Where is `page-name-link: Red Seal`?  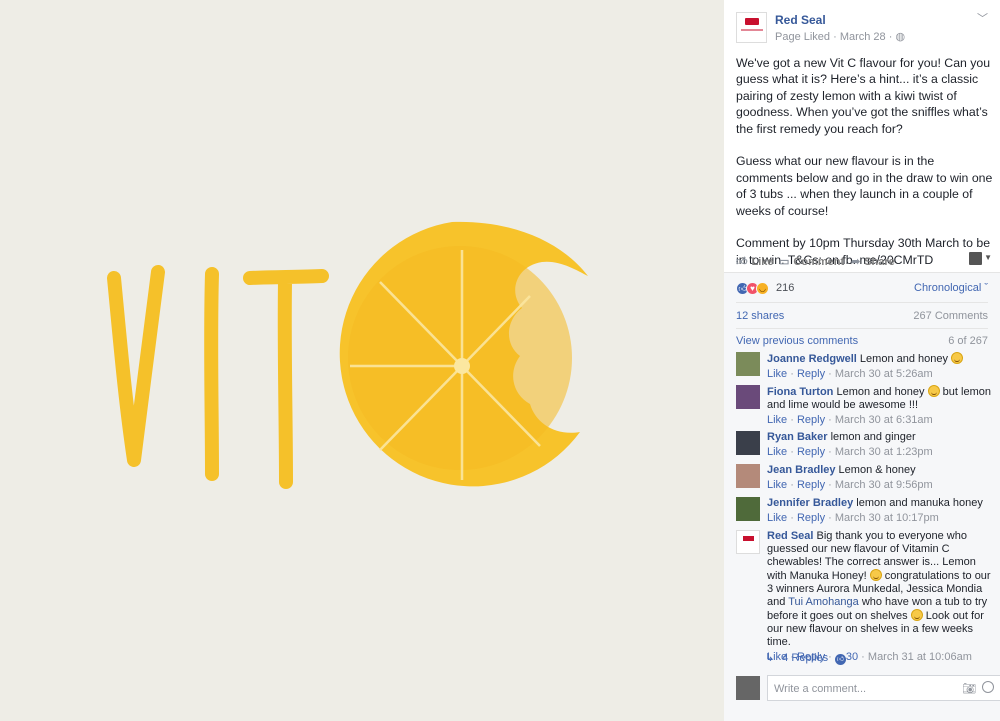
page-name-link: Red Seal is located at coordinates (800, 20).